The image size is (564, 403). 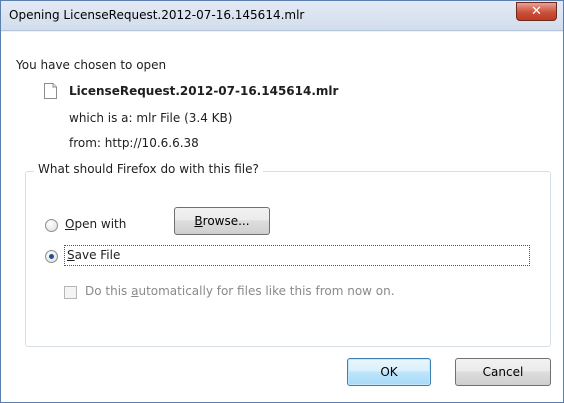 I want to click on file-type-prefix: which is a:, so click(x=101, y=118).